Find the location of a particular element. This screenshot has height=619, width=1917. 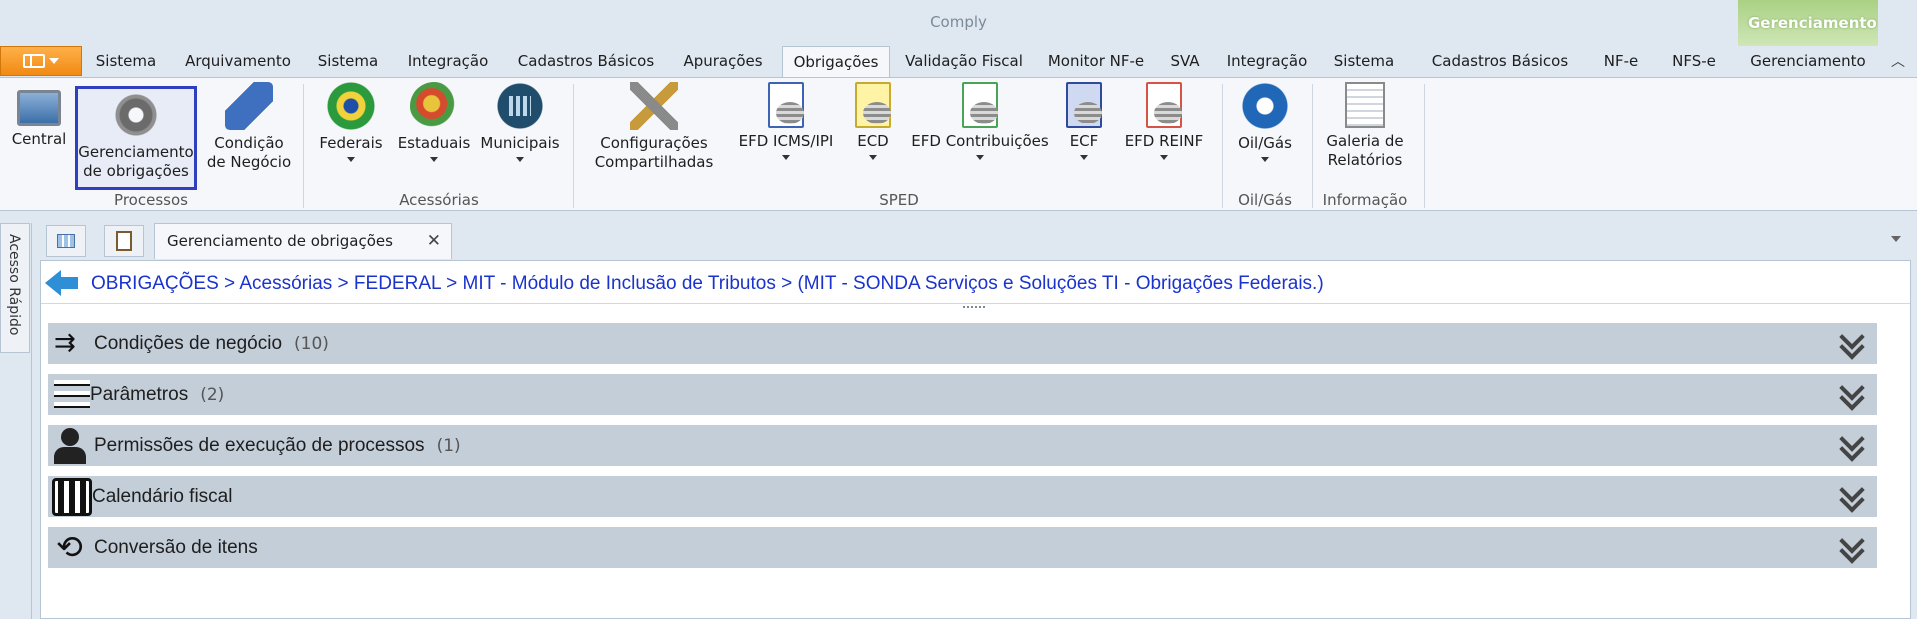

tab-nfse: NFS-e is located at coordinates (1694, 61).